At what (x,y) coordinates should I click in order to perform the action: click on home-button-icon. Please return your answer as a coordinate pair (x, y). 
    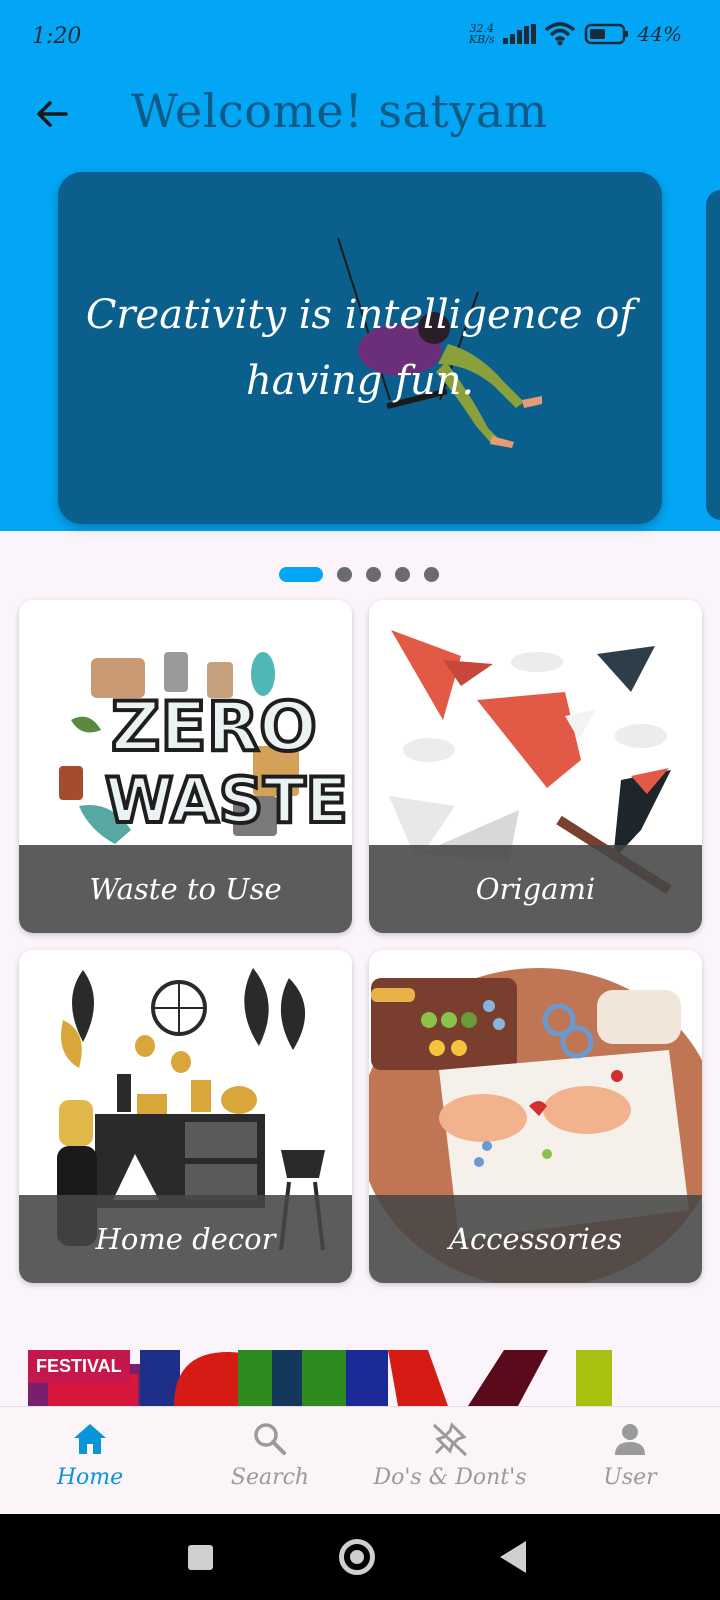
    Looking at the image, I should click on (357, 1557).